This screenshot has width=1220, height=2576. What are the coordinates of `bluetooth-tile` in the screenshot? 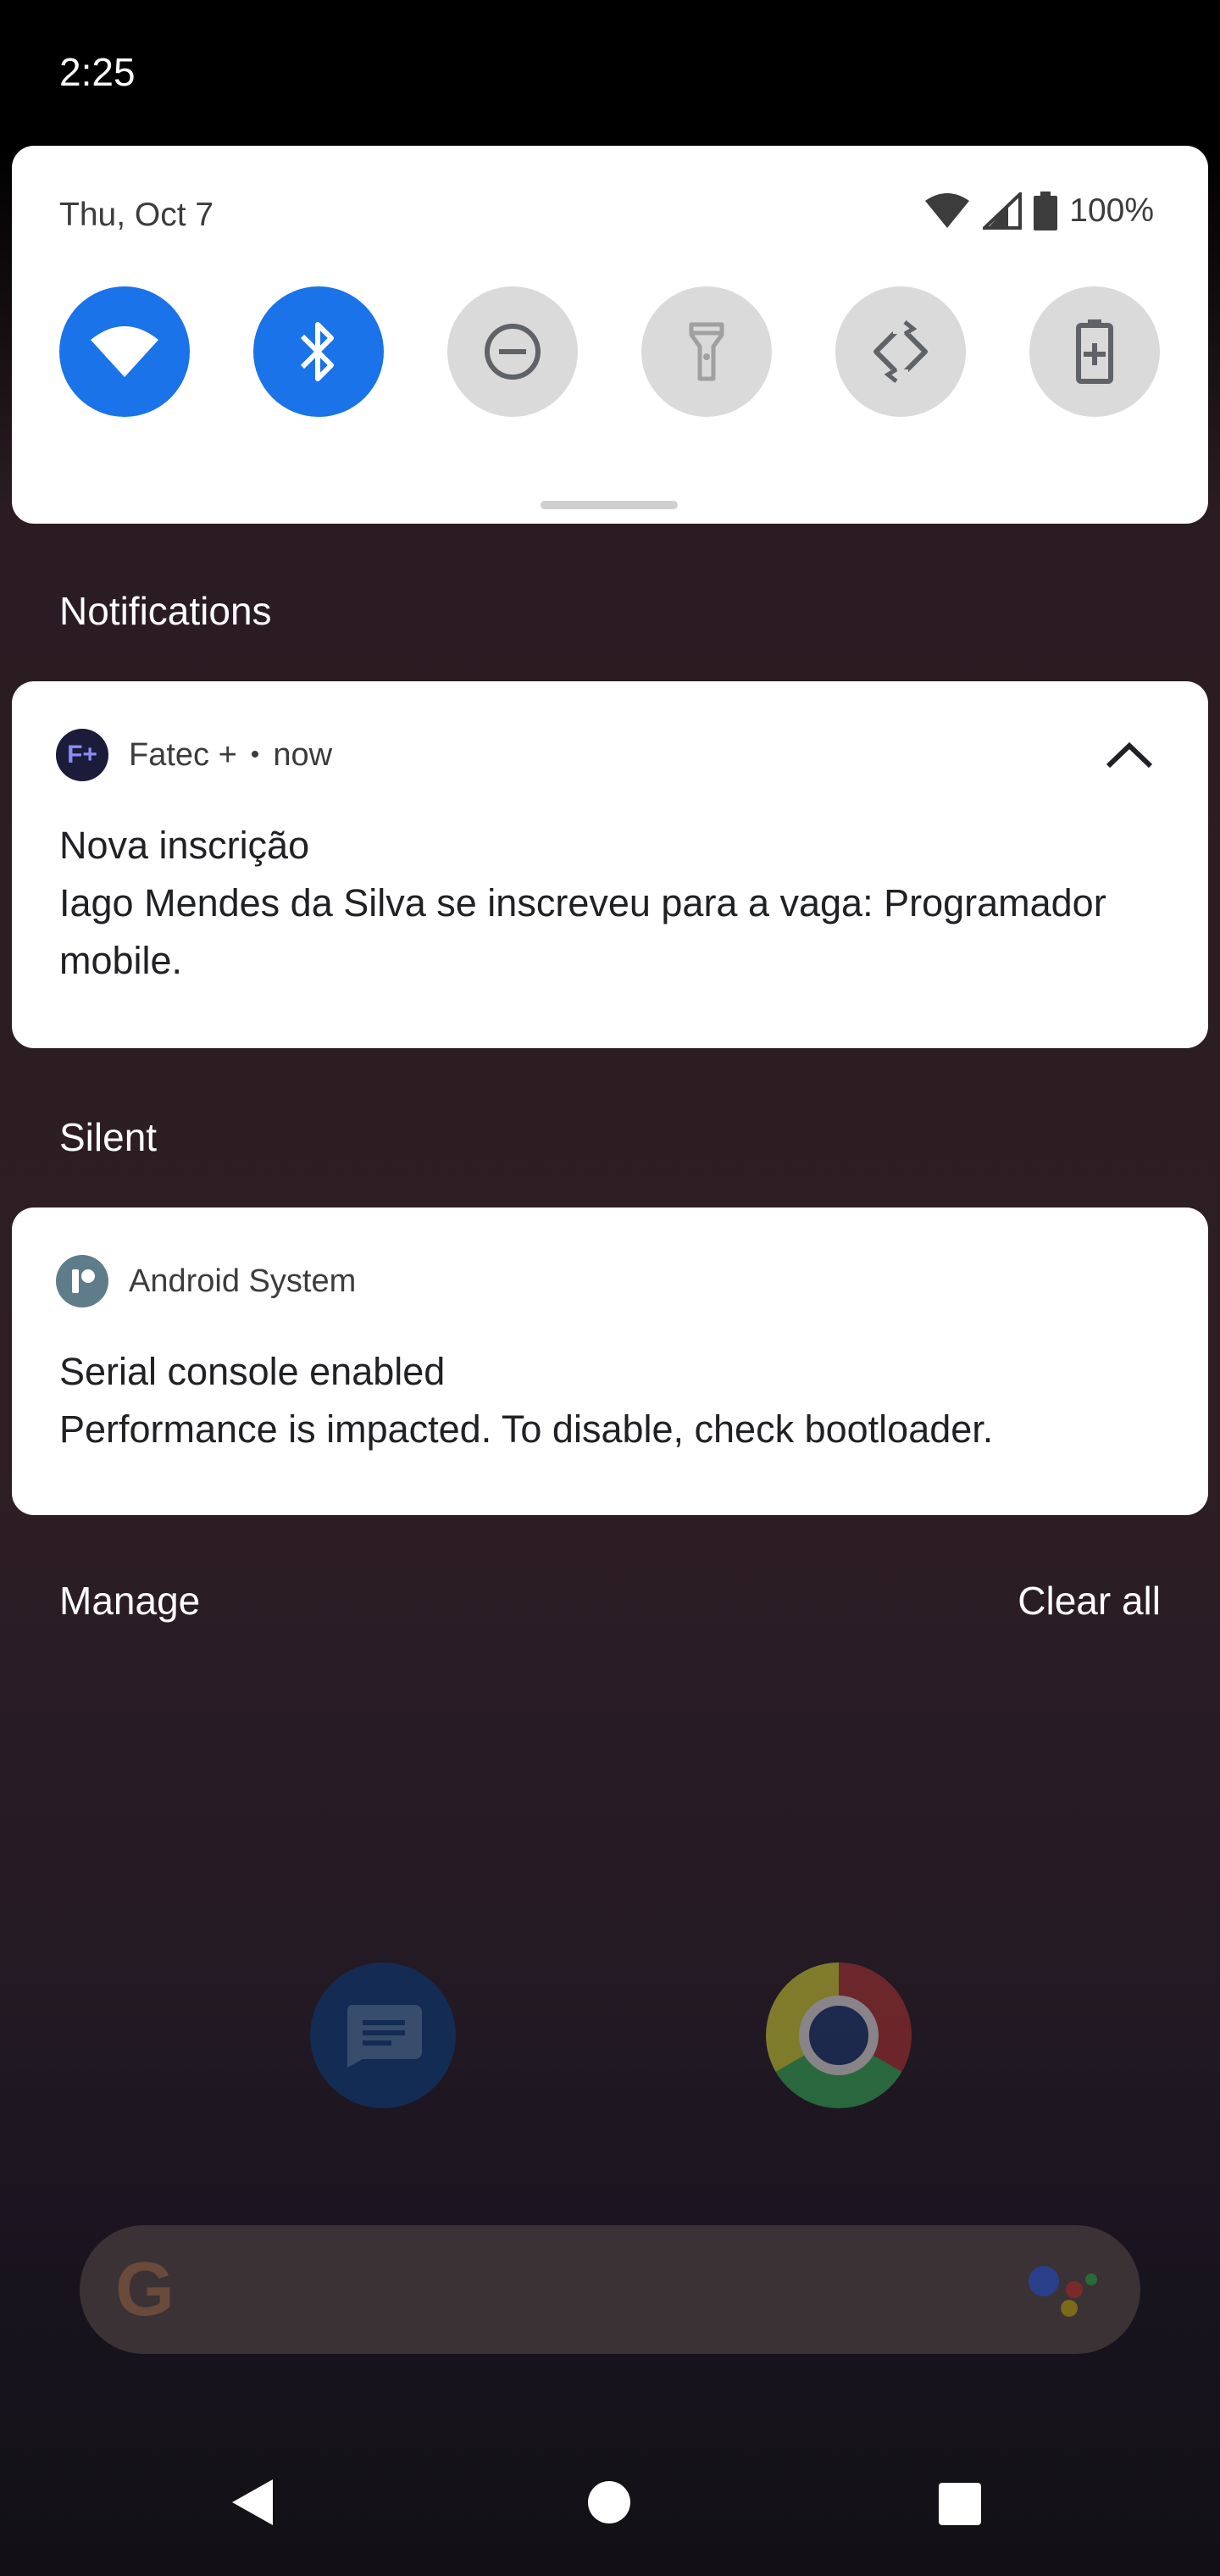 It's located at (318, 351).